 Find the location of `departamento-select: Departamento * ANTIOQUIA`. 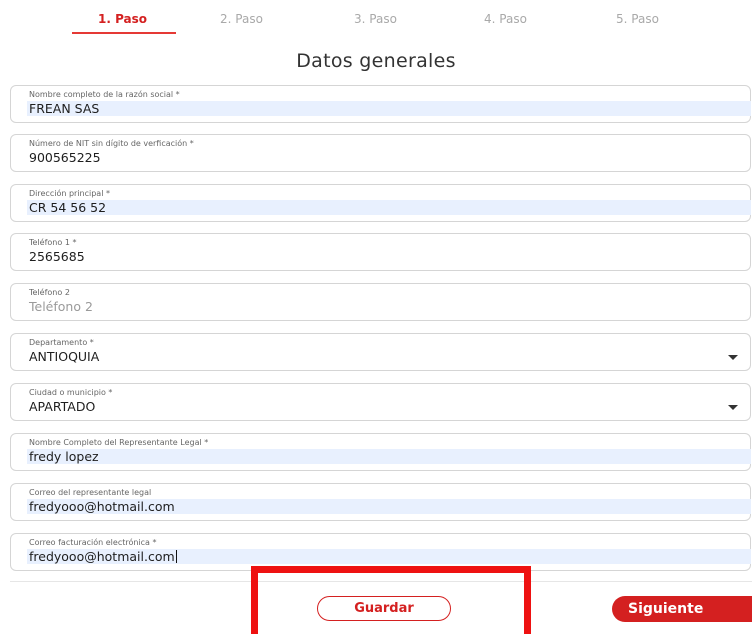

departamento-select: Departamento * ANTIOQUIA is located at coordinates (380, 352).